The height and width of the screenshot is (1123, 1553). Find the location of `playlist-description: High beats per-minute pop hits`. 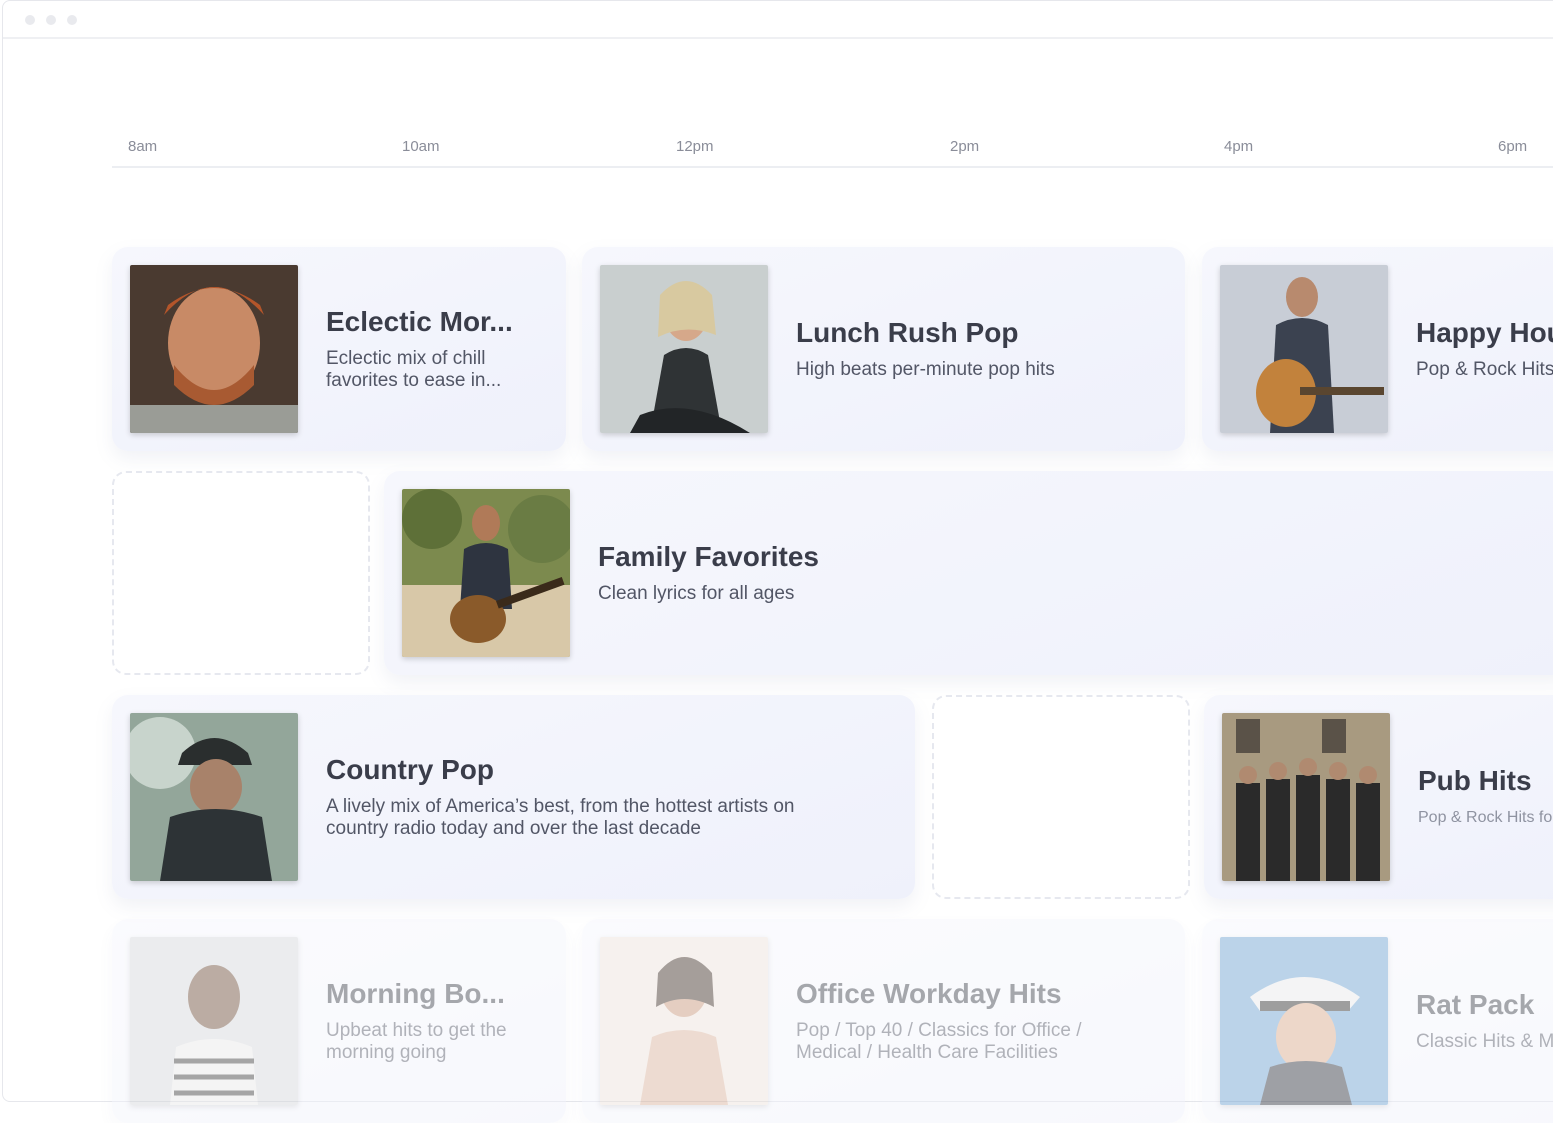

playlist-description: High beats per-minute pop hits is located at coordinates (925, 369).